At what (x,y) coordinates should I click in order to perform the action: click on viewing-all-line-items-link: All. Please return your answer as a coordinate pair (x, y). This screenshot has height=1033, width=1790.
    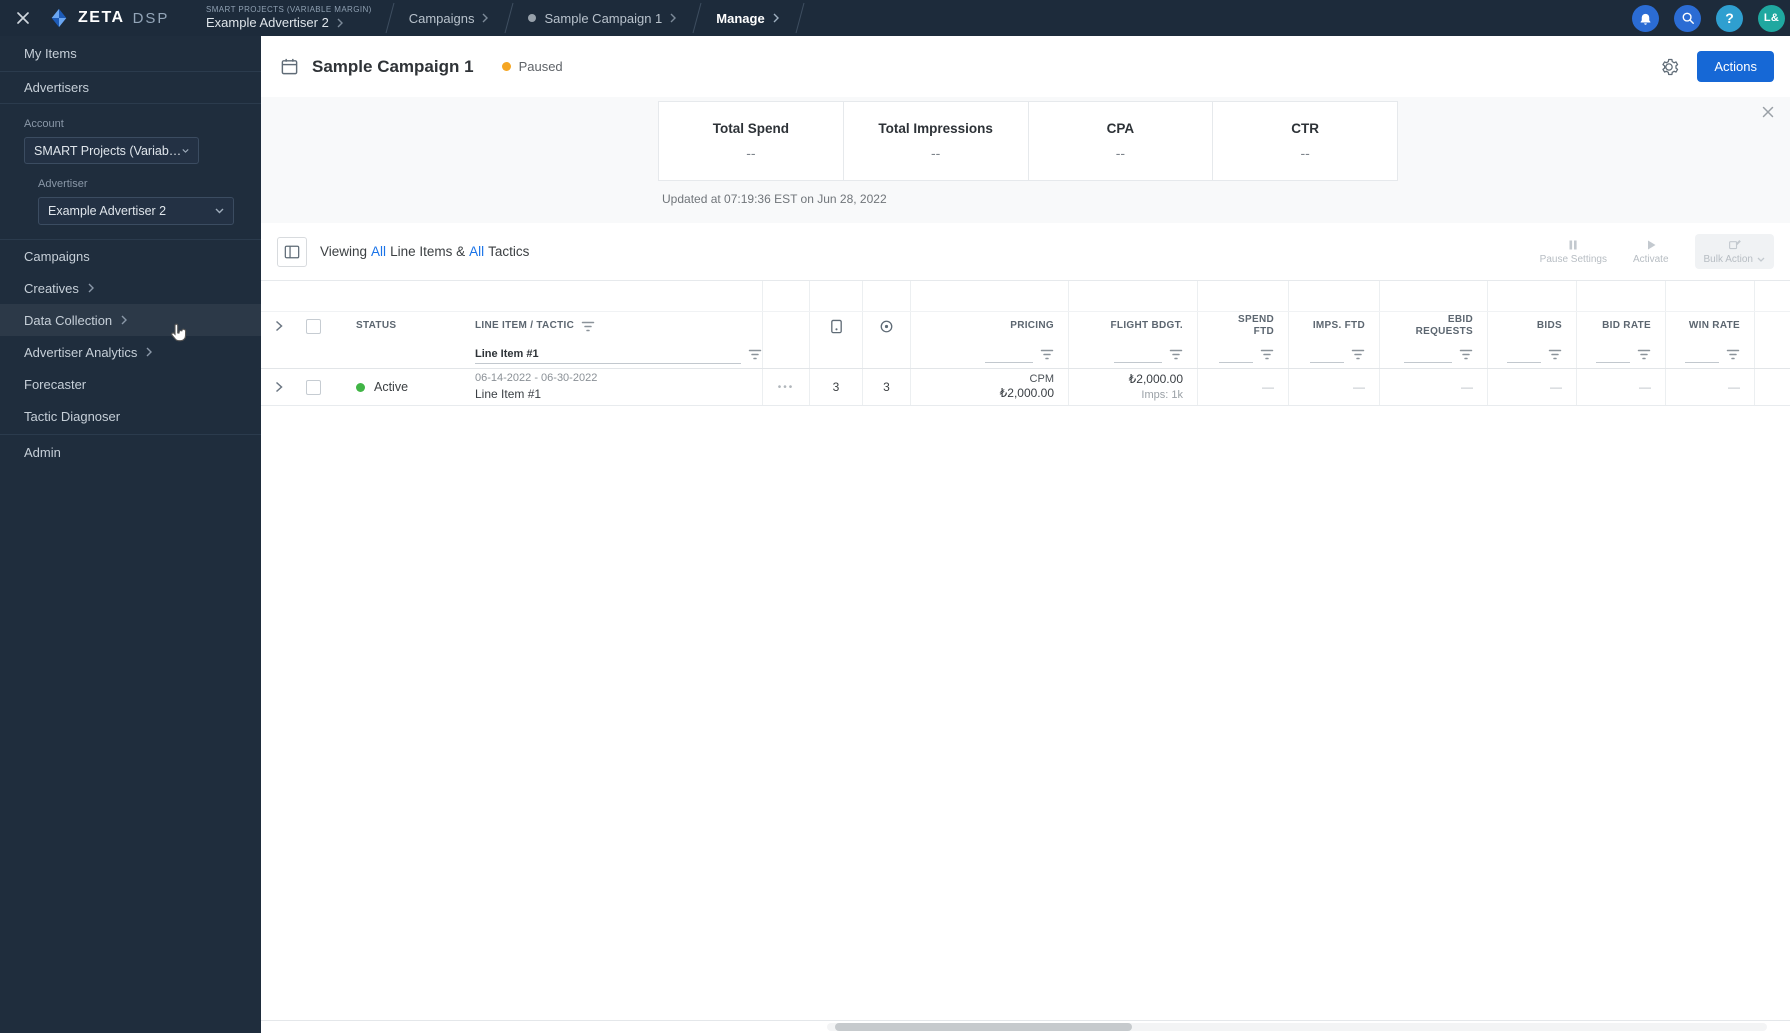
    Looking at the image, I should click on (378, 251).